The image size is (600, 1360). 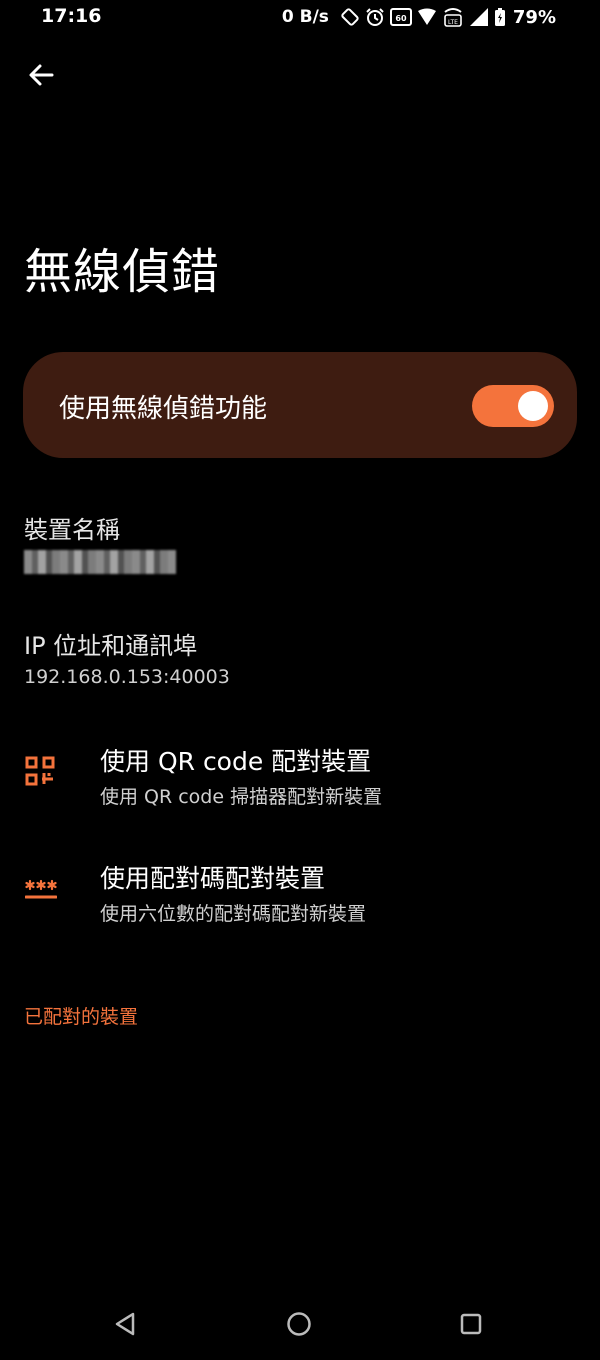 I want to click on nav-recents-button, so click(x=471, y=1324).